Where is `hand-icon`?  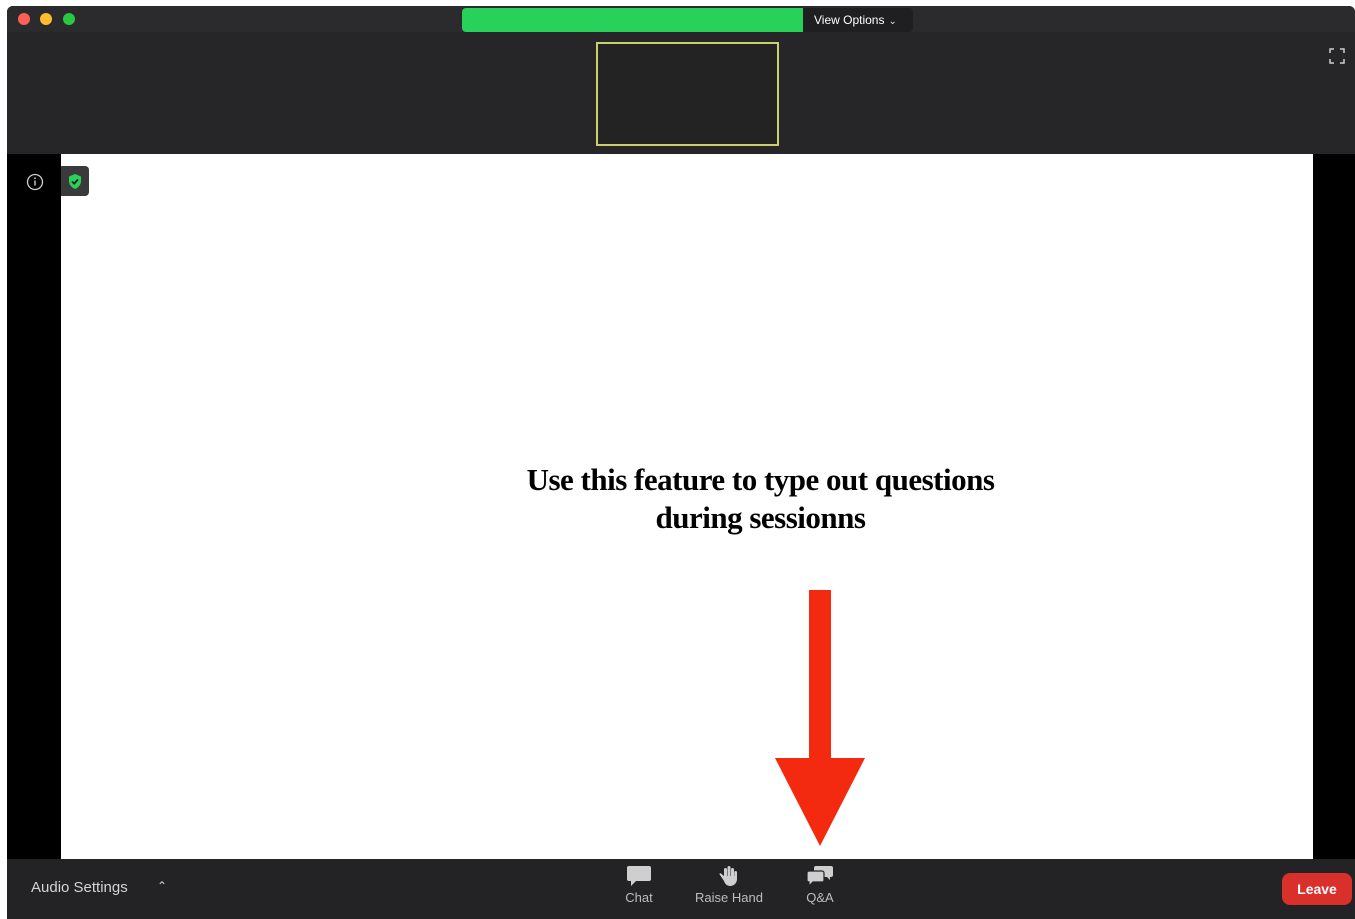
hand-icon is located at coordinates (728, 876).